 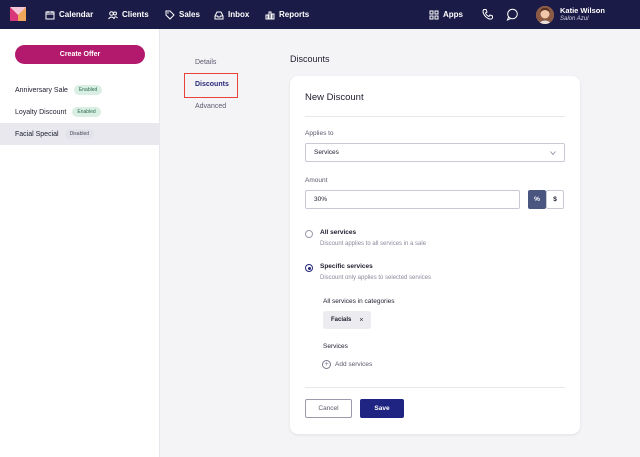 I want to click on specific-services-title: Specific services, so click(x=346, y=266).